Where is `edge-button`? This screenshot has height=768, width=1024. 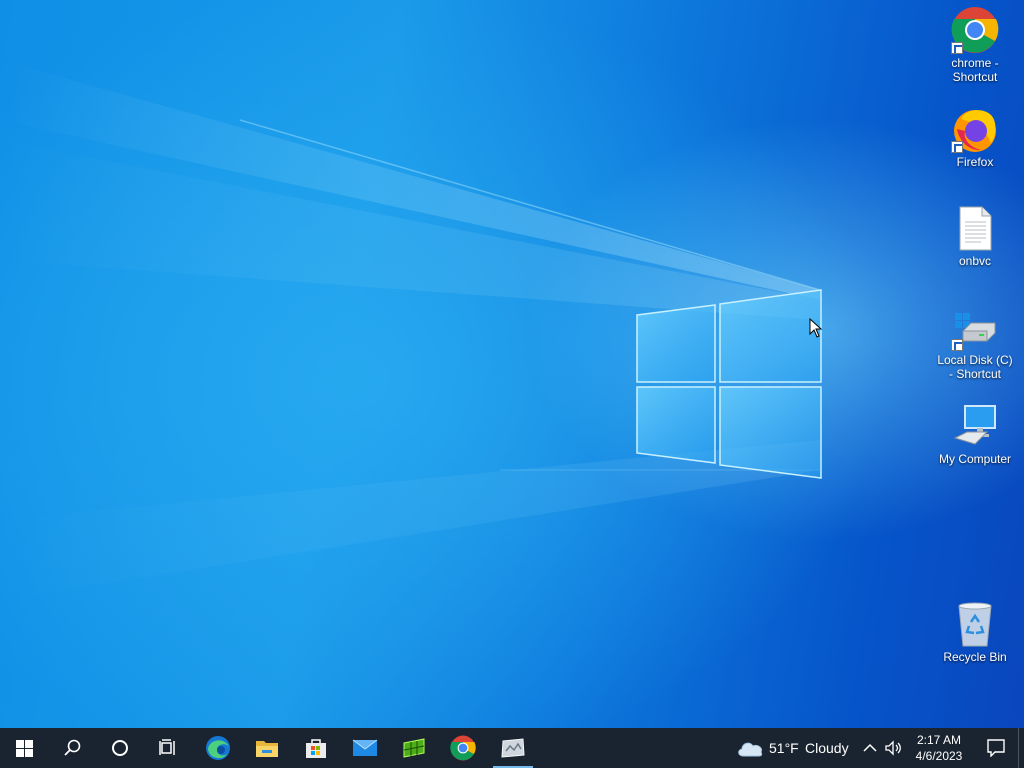 edge-button is located at coordinates (218, 748).